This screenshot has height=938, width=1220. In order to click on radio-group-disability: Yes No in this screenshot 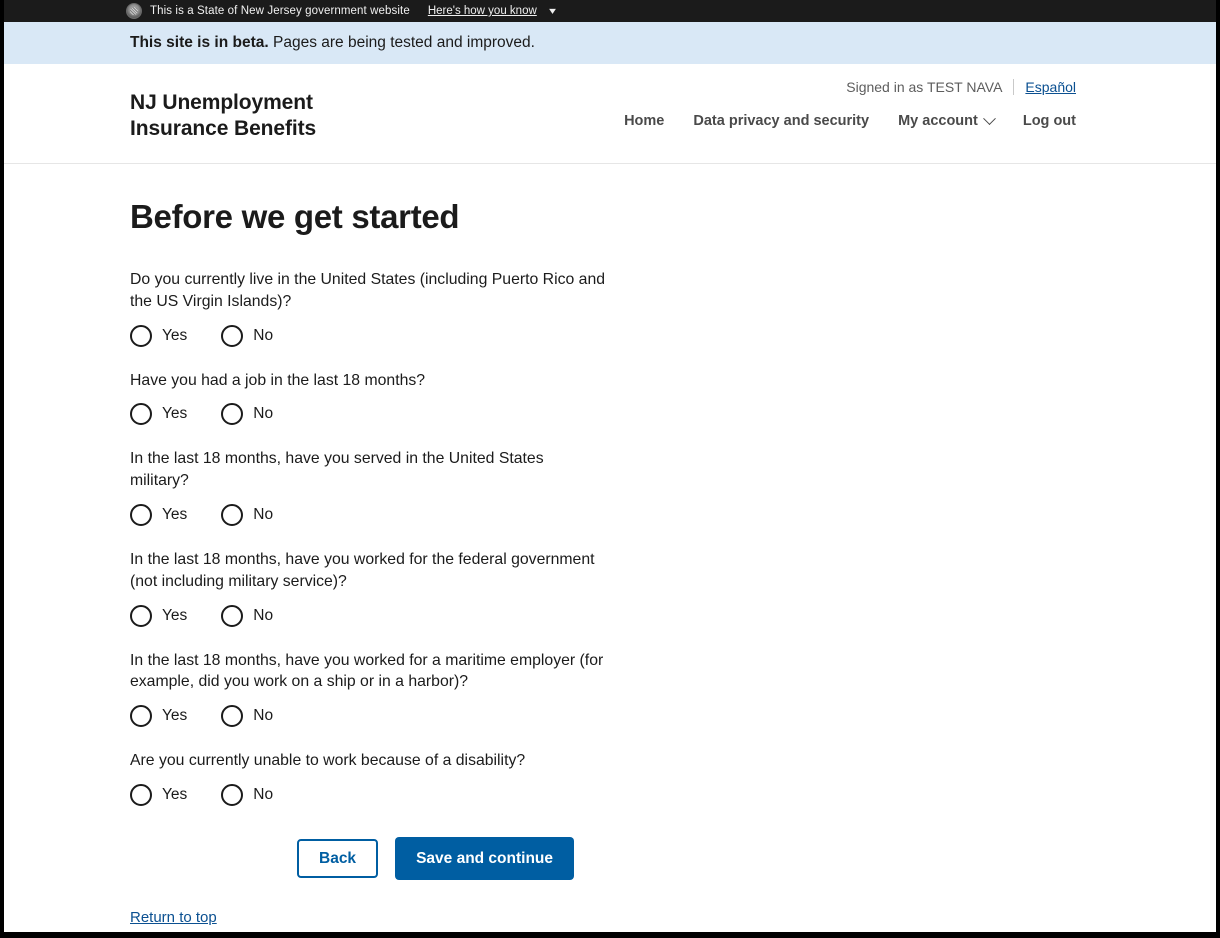, I will do `click(673, 794)`.